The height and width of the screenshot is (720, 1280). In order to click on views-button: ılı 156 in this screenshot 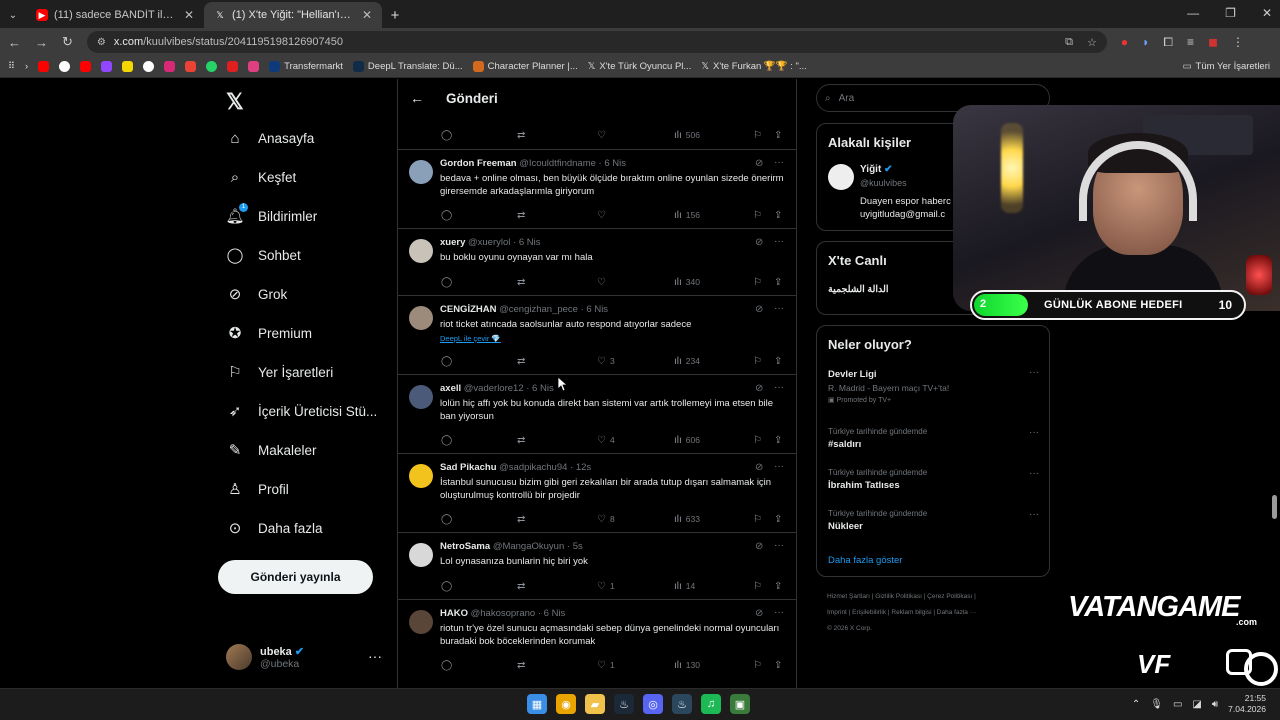, I will do `click(687, 215)`.